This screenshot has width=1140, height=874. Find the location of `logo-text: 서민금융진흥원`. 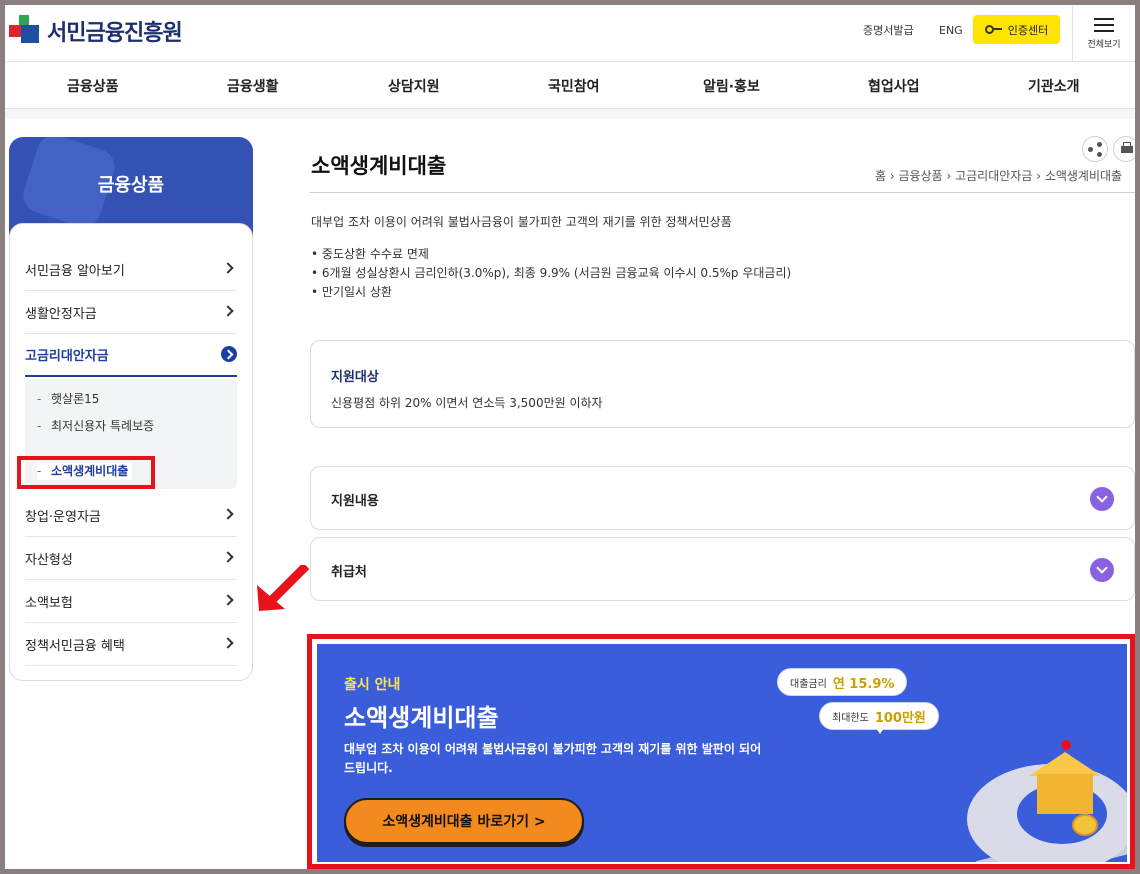

logo-text: 서민금융진흥원 is located at coordinates (115, 33).